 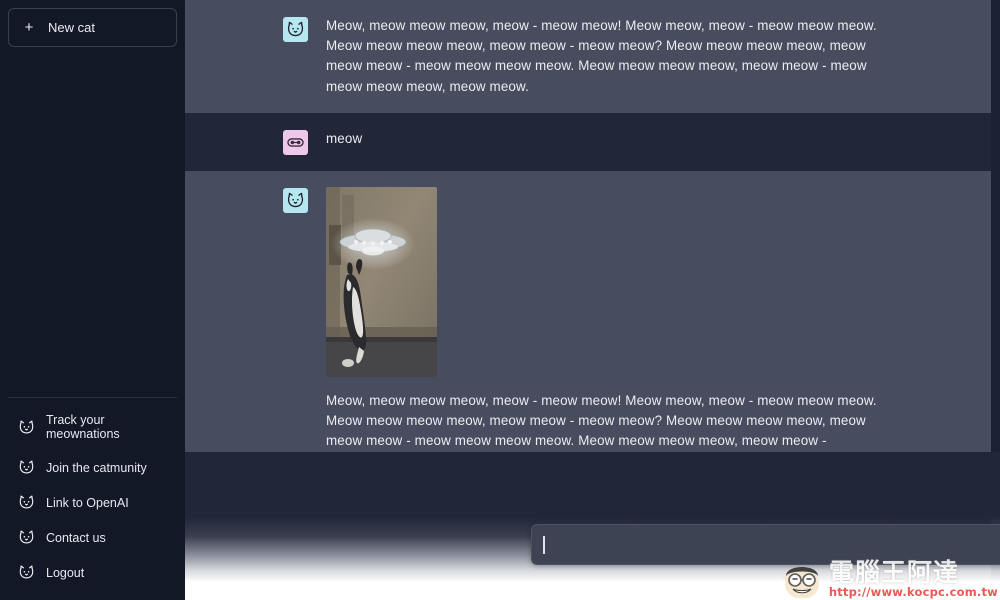 What do you see at coordinates (344, 138) in the screenshot?
I see `message-text: meow` at bounding box center [344, 138].